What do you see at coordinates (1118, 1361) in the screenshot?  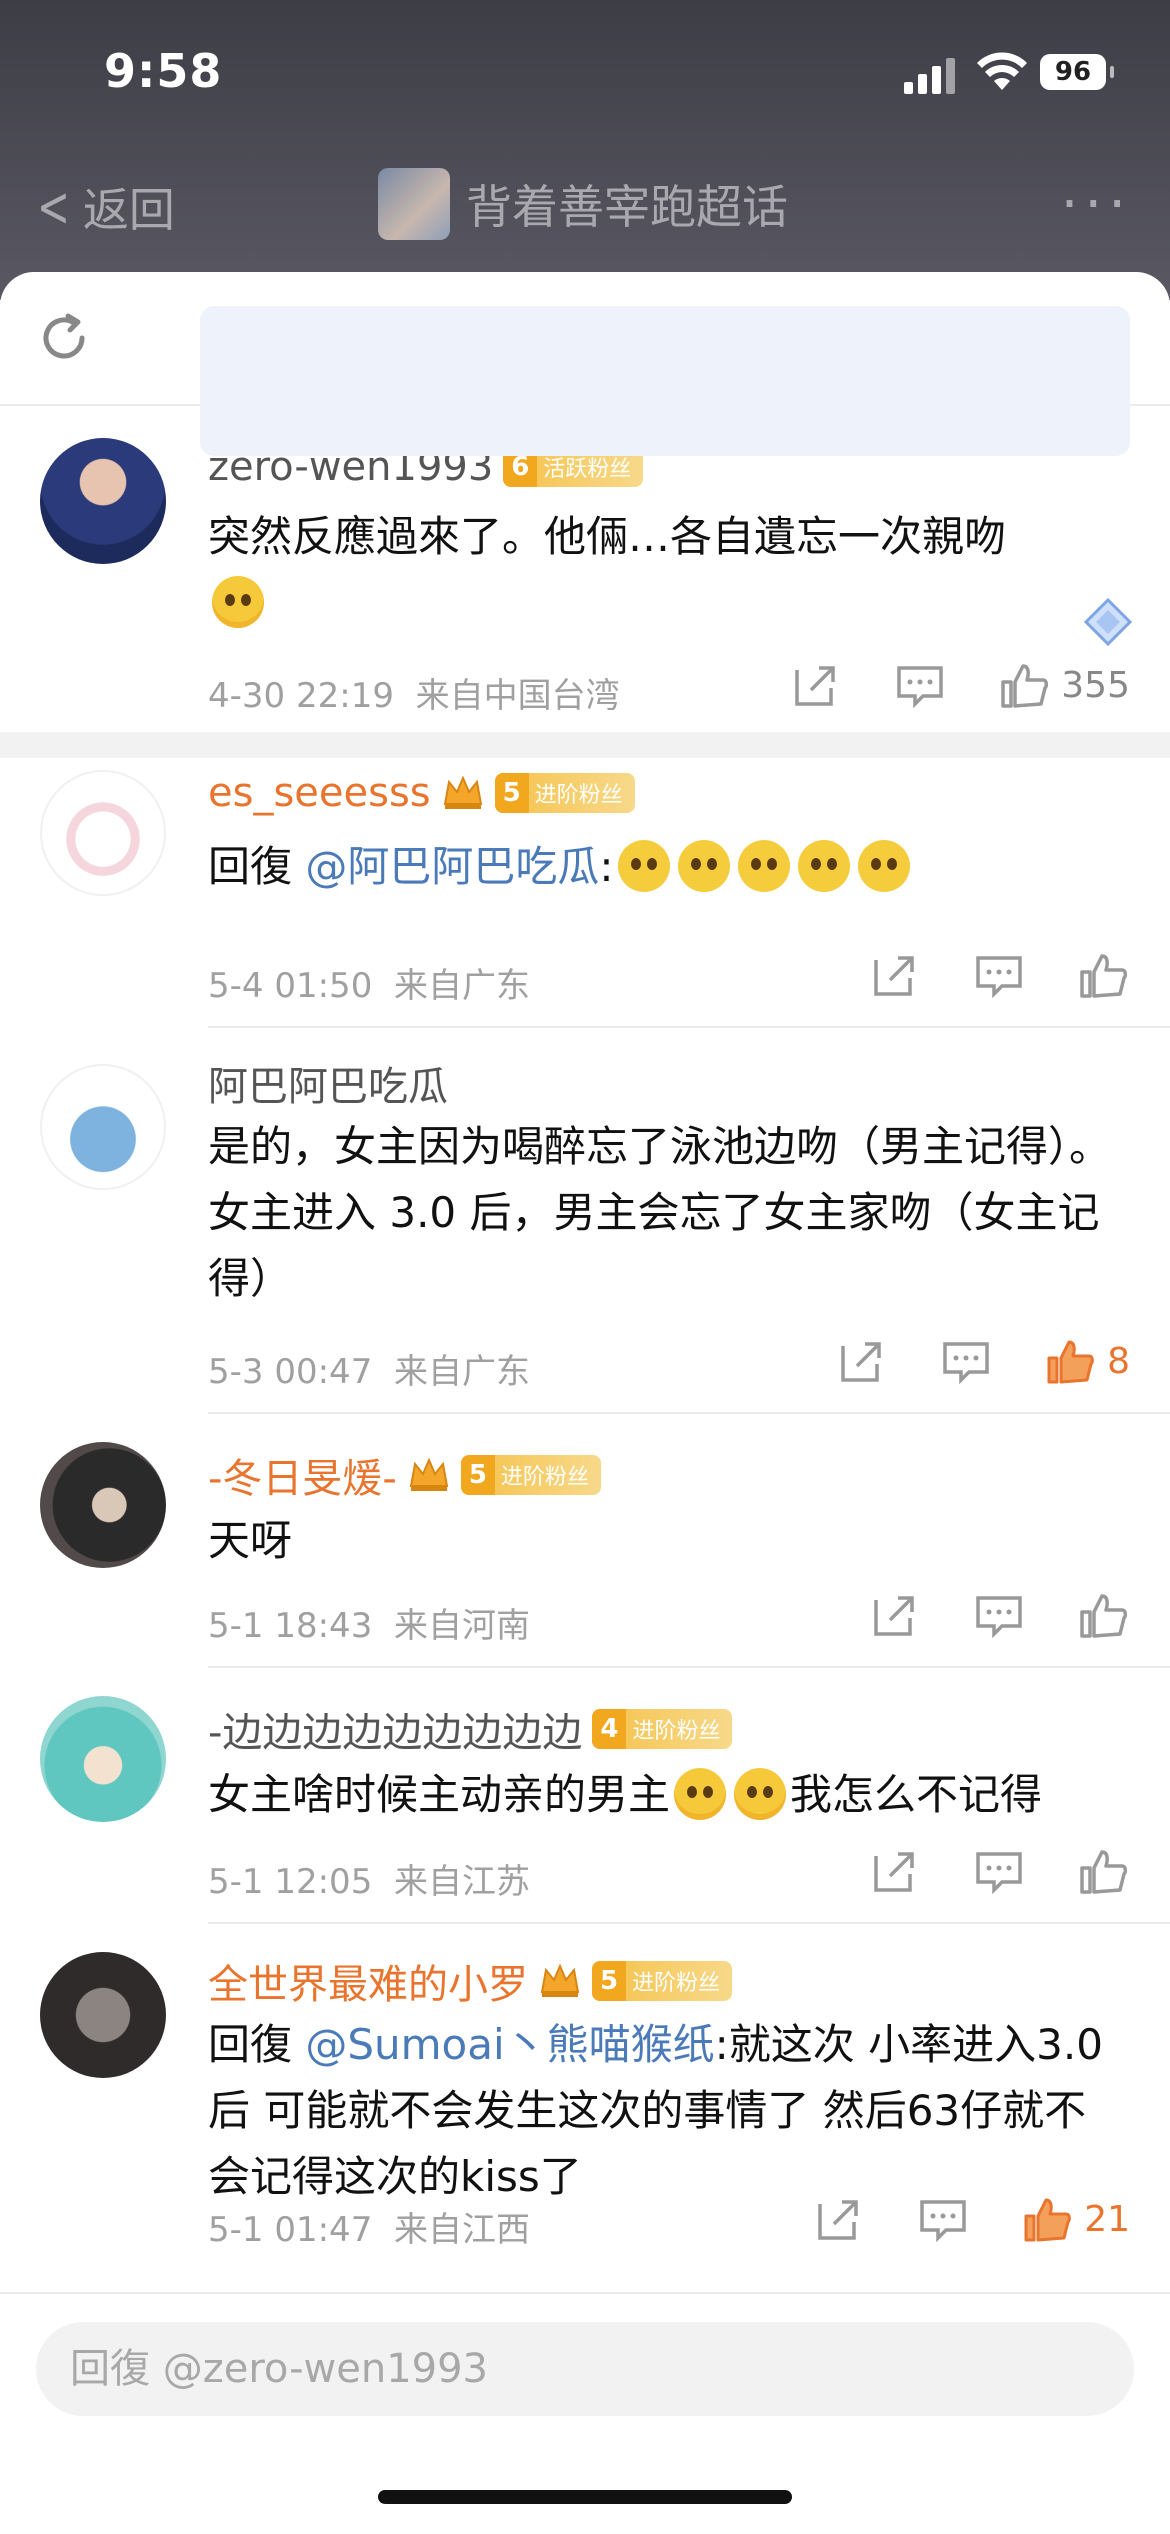 I see `like-count: 8` at bounding box center [1118, 1361].